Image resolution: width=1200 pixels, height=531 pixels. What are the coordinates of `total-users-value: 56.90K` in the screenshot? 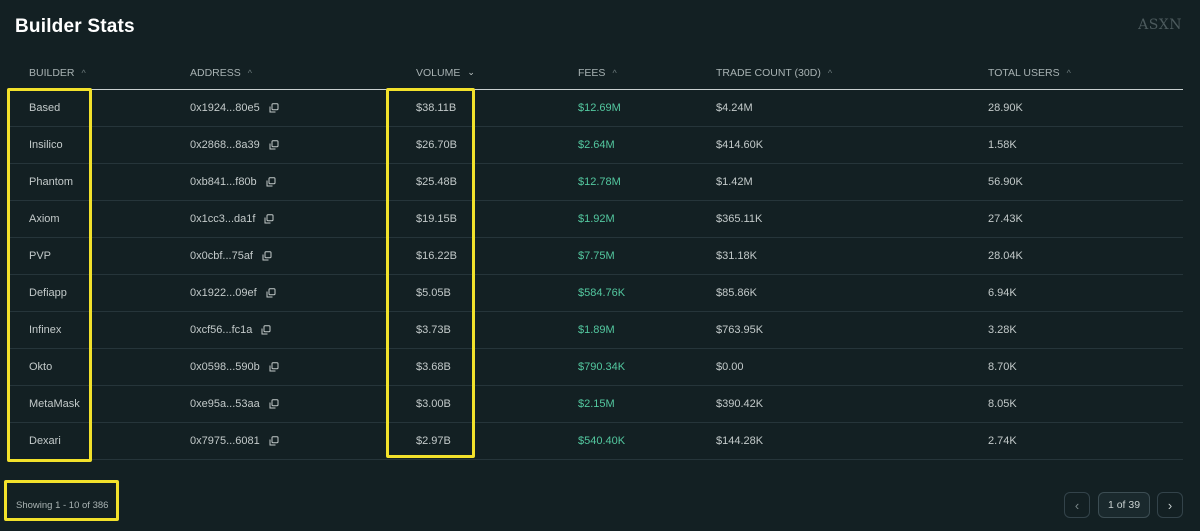 It's located at (1005, 182).